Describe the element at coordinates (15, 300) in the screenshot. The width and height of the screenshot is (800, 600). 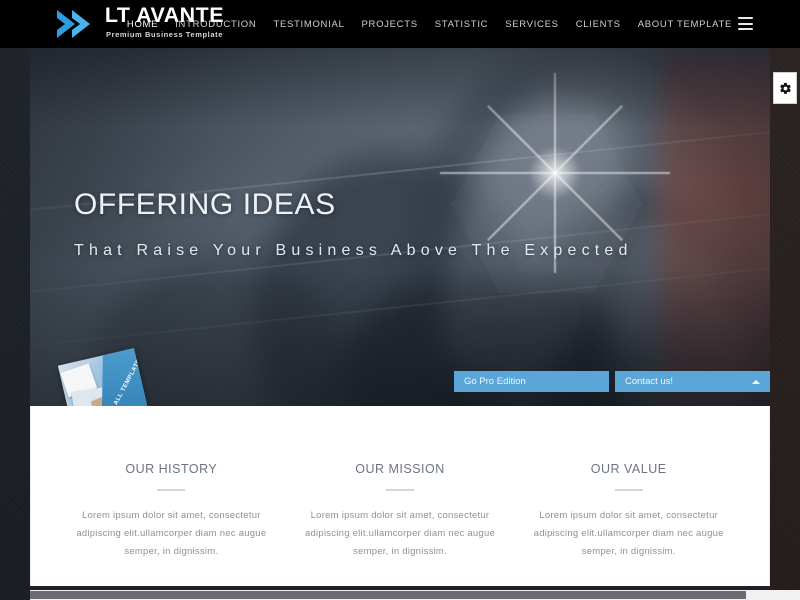
I see `page-gutter-left` at that location.